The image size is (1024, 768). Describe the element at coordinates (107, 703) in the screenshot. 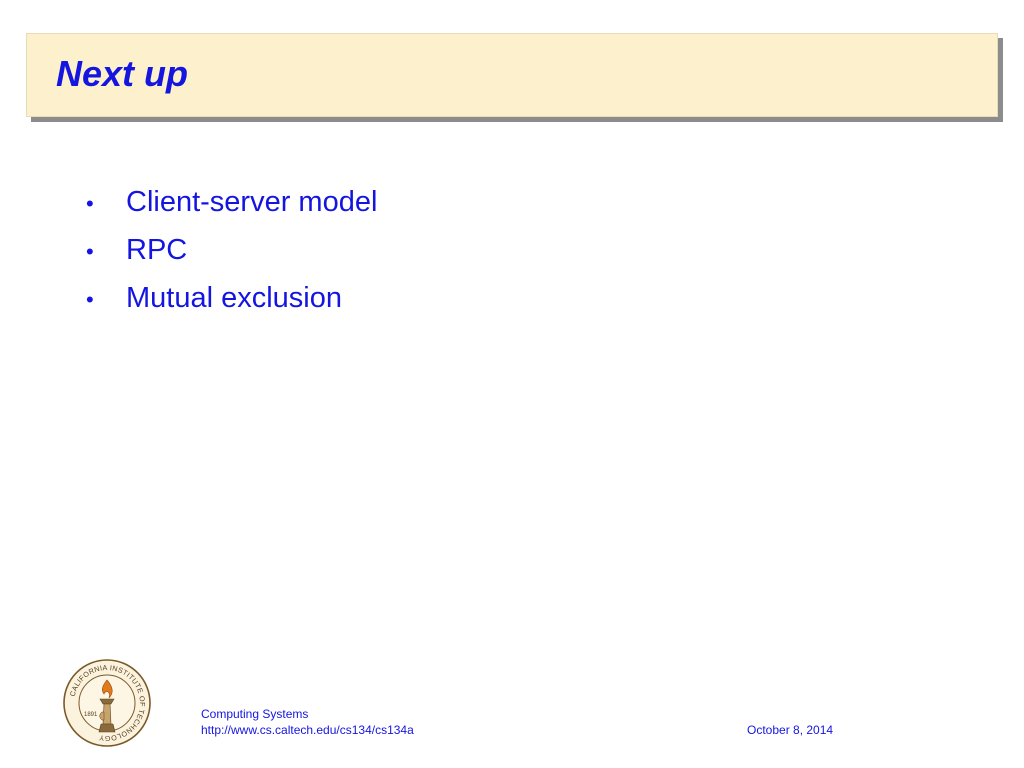

I see `caltech-seal-icon: CALIFORNIA INSTITUTE OF TECHNOLOGY 1891` at that location.